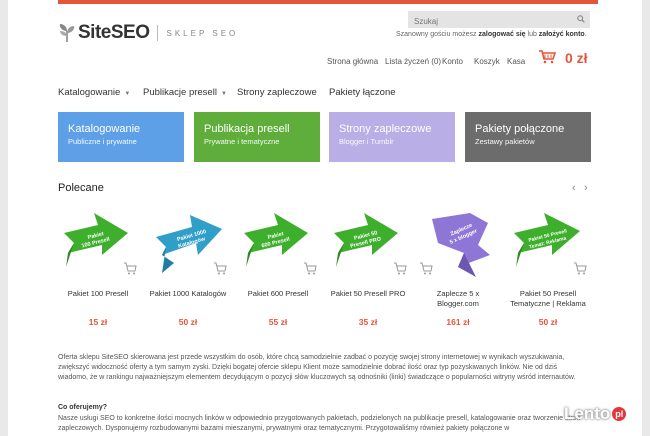 The width and height of the screenshot is (650, 436). What do you see at coordinates (242, 141) in the screenshot?
I see `tile-subtitle: Prywatne i tematyczne` at bounding box center [242, 141].